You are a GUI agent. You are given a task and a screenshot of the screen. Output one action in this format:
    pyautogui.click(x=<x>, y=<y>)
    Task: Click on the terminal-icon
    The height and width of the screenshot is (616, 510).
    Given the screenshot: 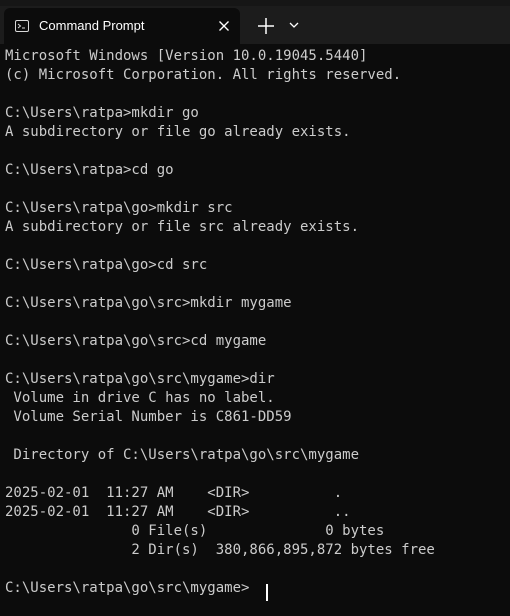 What is the action you would take?
    pyautogui.click(x=22, y=25)
    